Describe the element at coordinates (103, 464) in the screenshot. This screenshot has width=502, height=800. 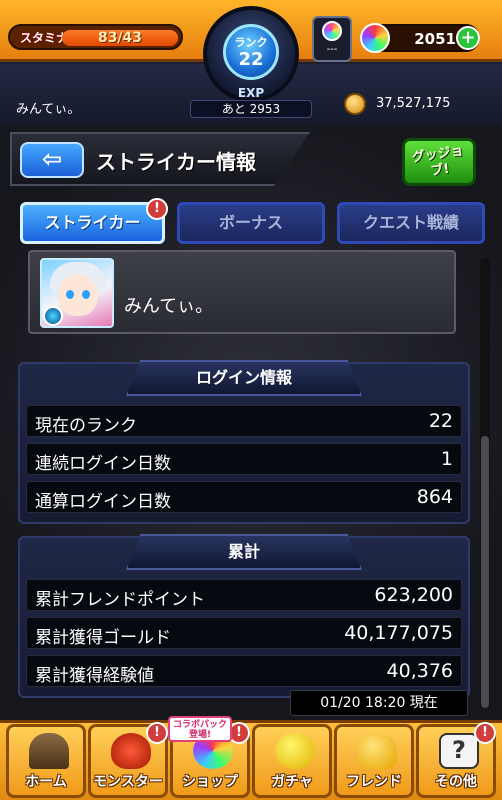
I see `stat-label: 連続ログイン日数` at that location.